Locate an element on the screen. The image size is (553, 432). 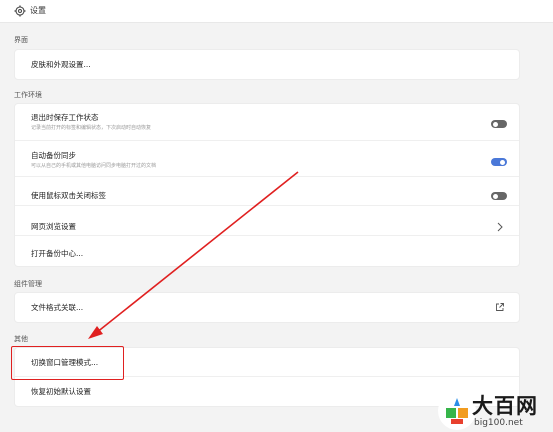
row-description: 记录当前打开的标签和编辑状态，下次启动时自动恢复 is located at coordinates (91, 128).